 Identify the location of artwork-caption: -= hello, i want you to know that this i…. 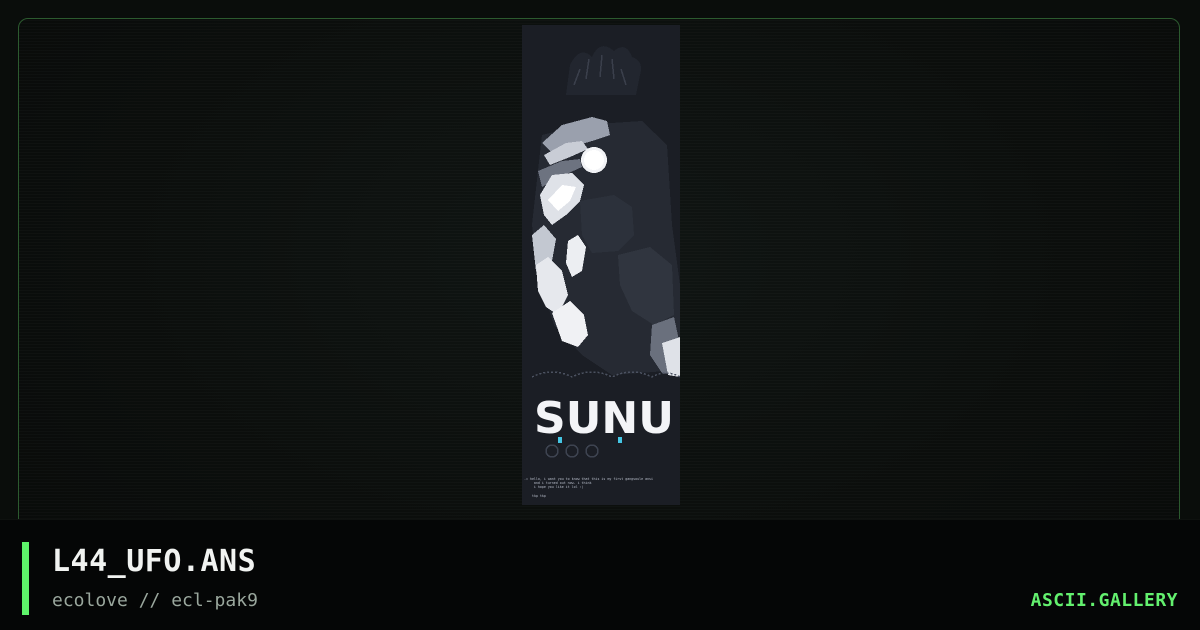
(601, 487).